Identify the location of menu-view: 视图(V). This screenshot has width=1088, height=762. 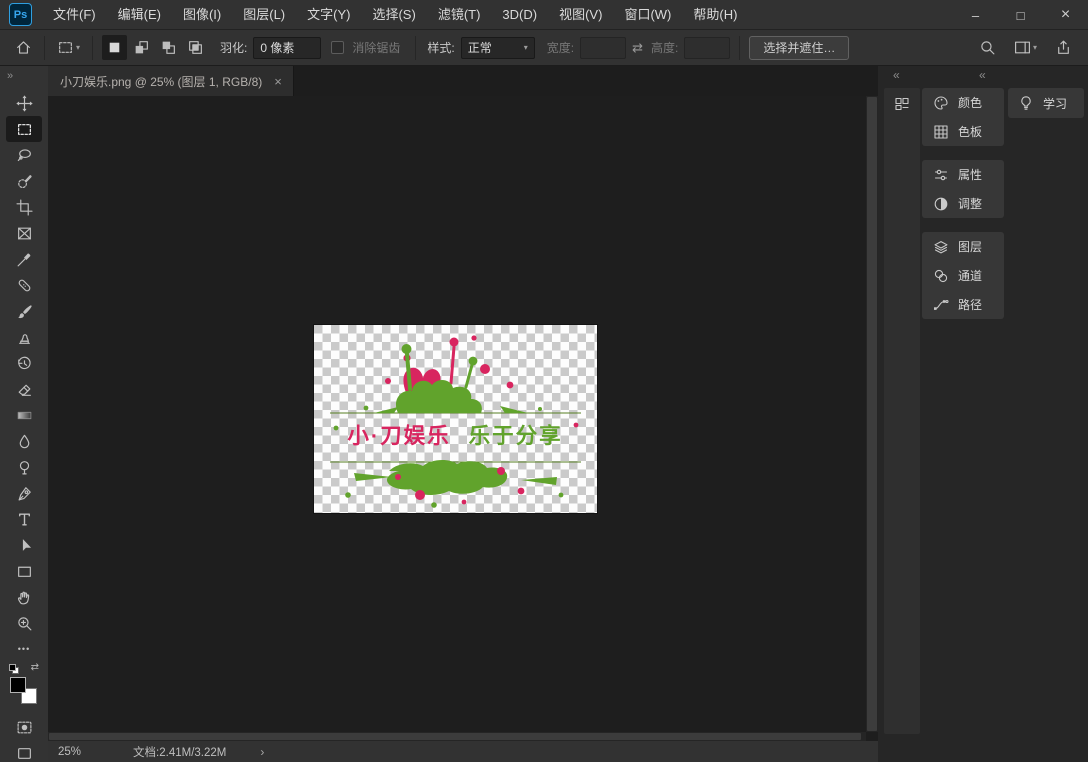
(580, 15).